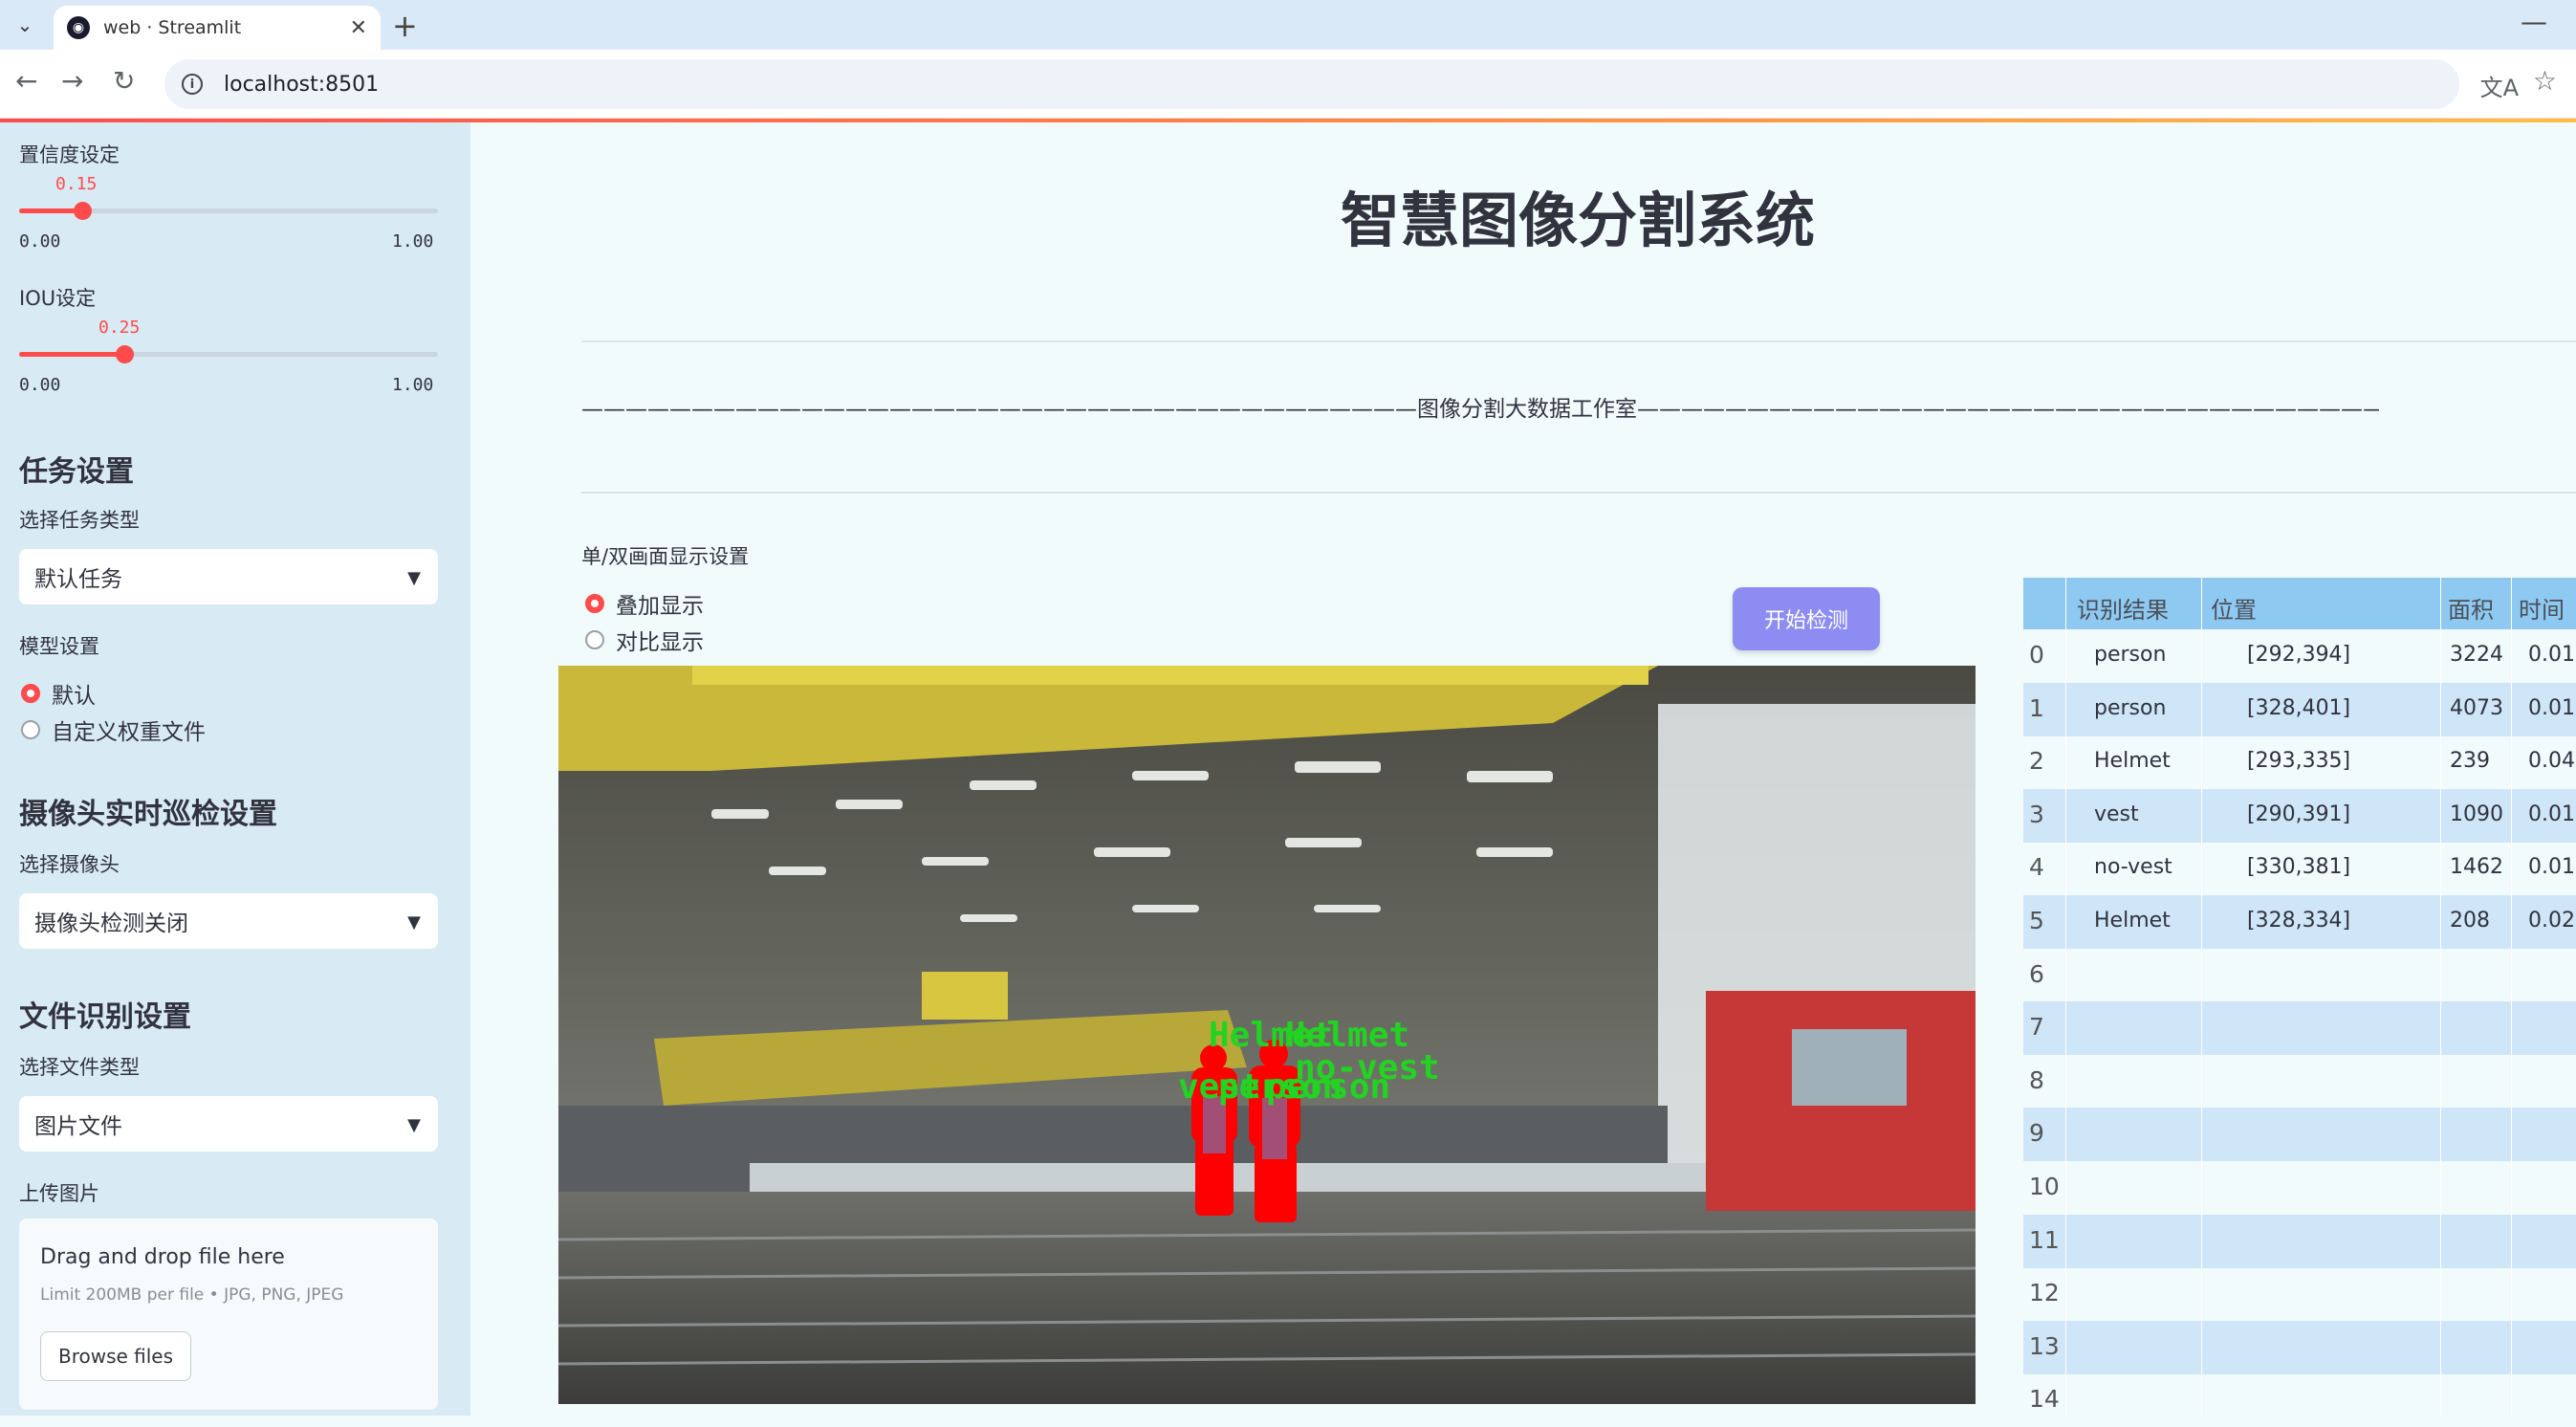 This screenshot has height=1427, width=2576. Describe the element at coordinates (115, 1356) in the screenshot. I see `browse-files-button: Browse files` at that location.